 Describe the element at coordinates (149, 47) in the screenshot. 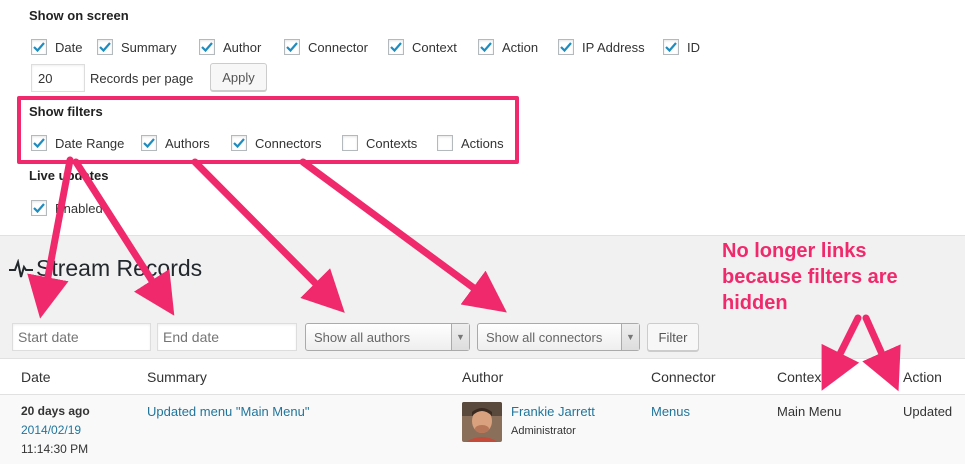

I see `column-toggle-label: Summary` at that location.